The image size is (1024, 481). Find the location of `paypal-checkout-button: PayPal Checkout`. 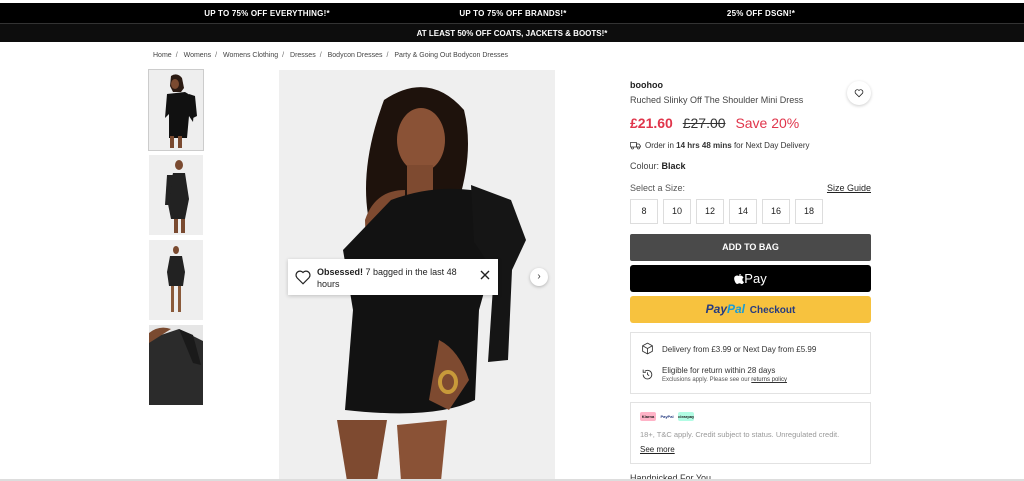

paypal-checkout-button: PayPal Checkout is located at coordinates (750, 309).